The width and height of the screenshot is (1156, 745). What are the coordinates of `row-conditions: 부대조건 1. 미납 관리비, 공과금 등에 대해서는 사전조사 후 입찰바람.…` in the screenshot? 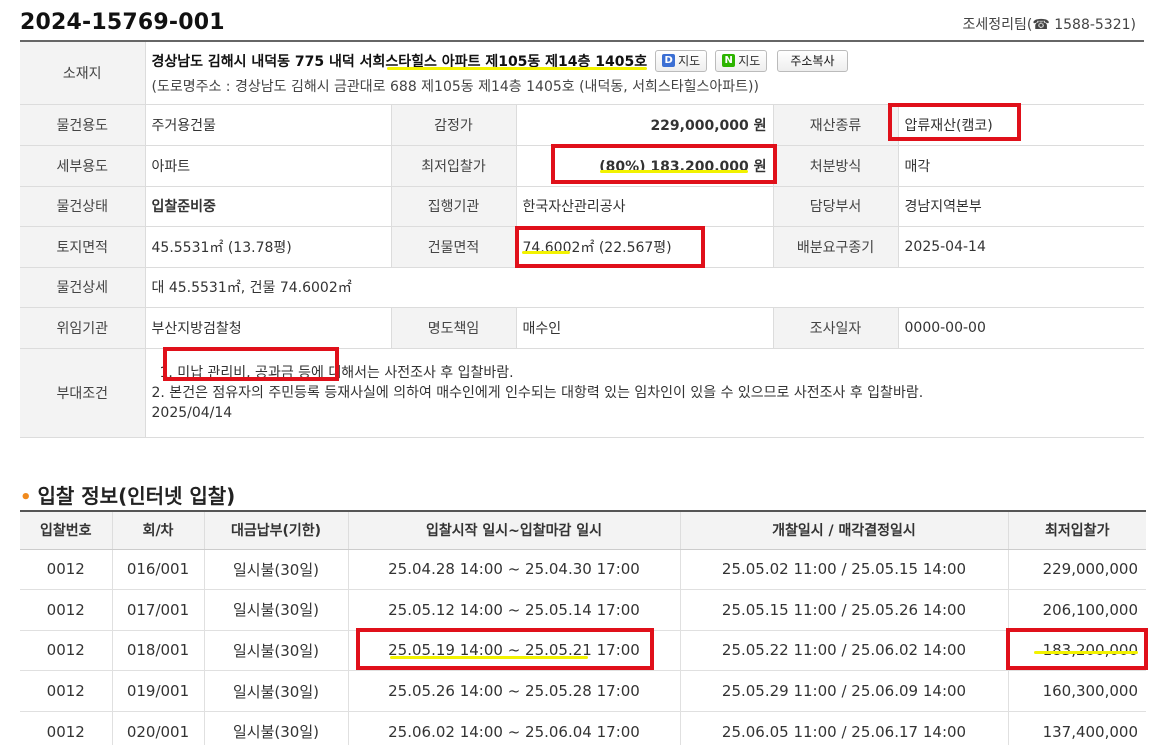 It's located at (582, 393).